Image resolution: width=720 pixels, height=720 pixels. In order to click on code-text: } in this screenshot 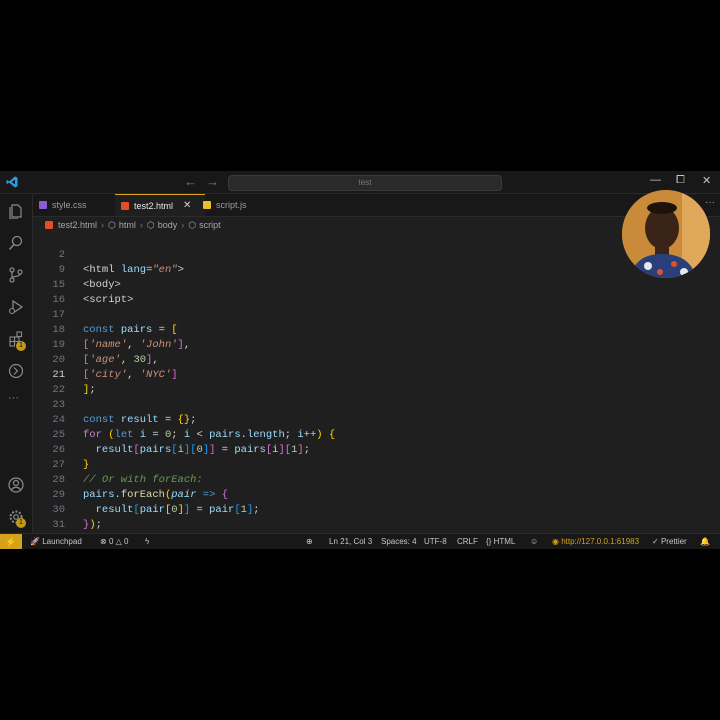, I will do `click(86, 465)`.